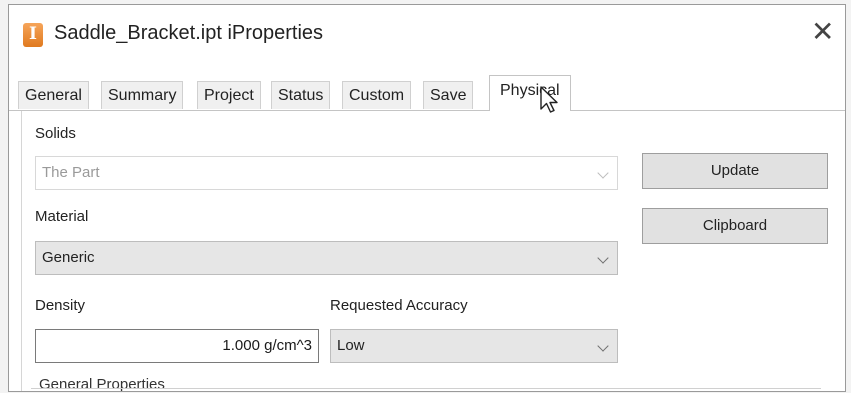 This screenshot has height=393, width=851. What do you see at coordinates (142, 95) in the screenshot?
I see `tab-summary: Summary` at bounding box center [142, 95].